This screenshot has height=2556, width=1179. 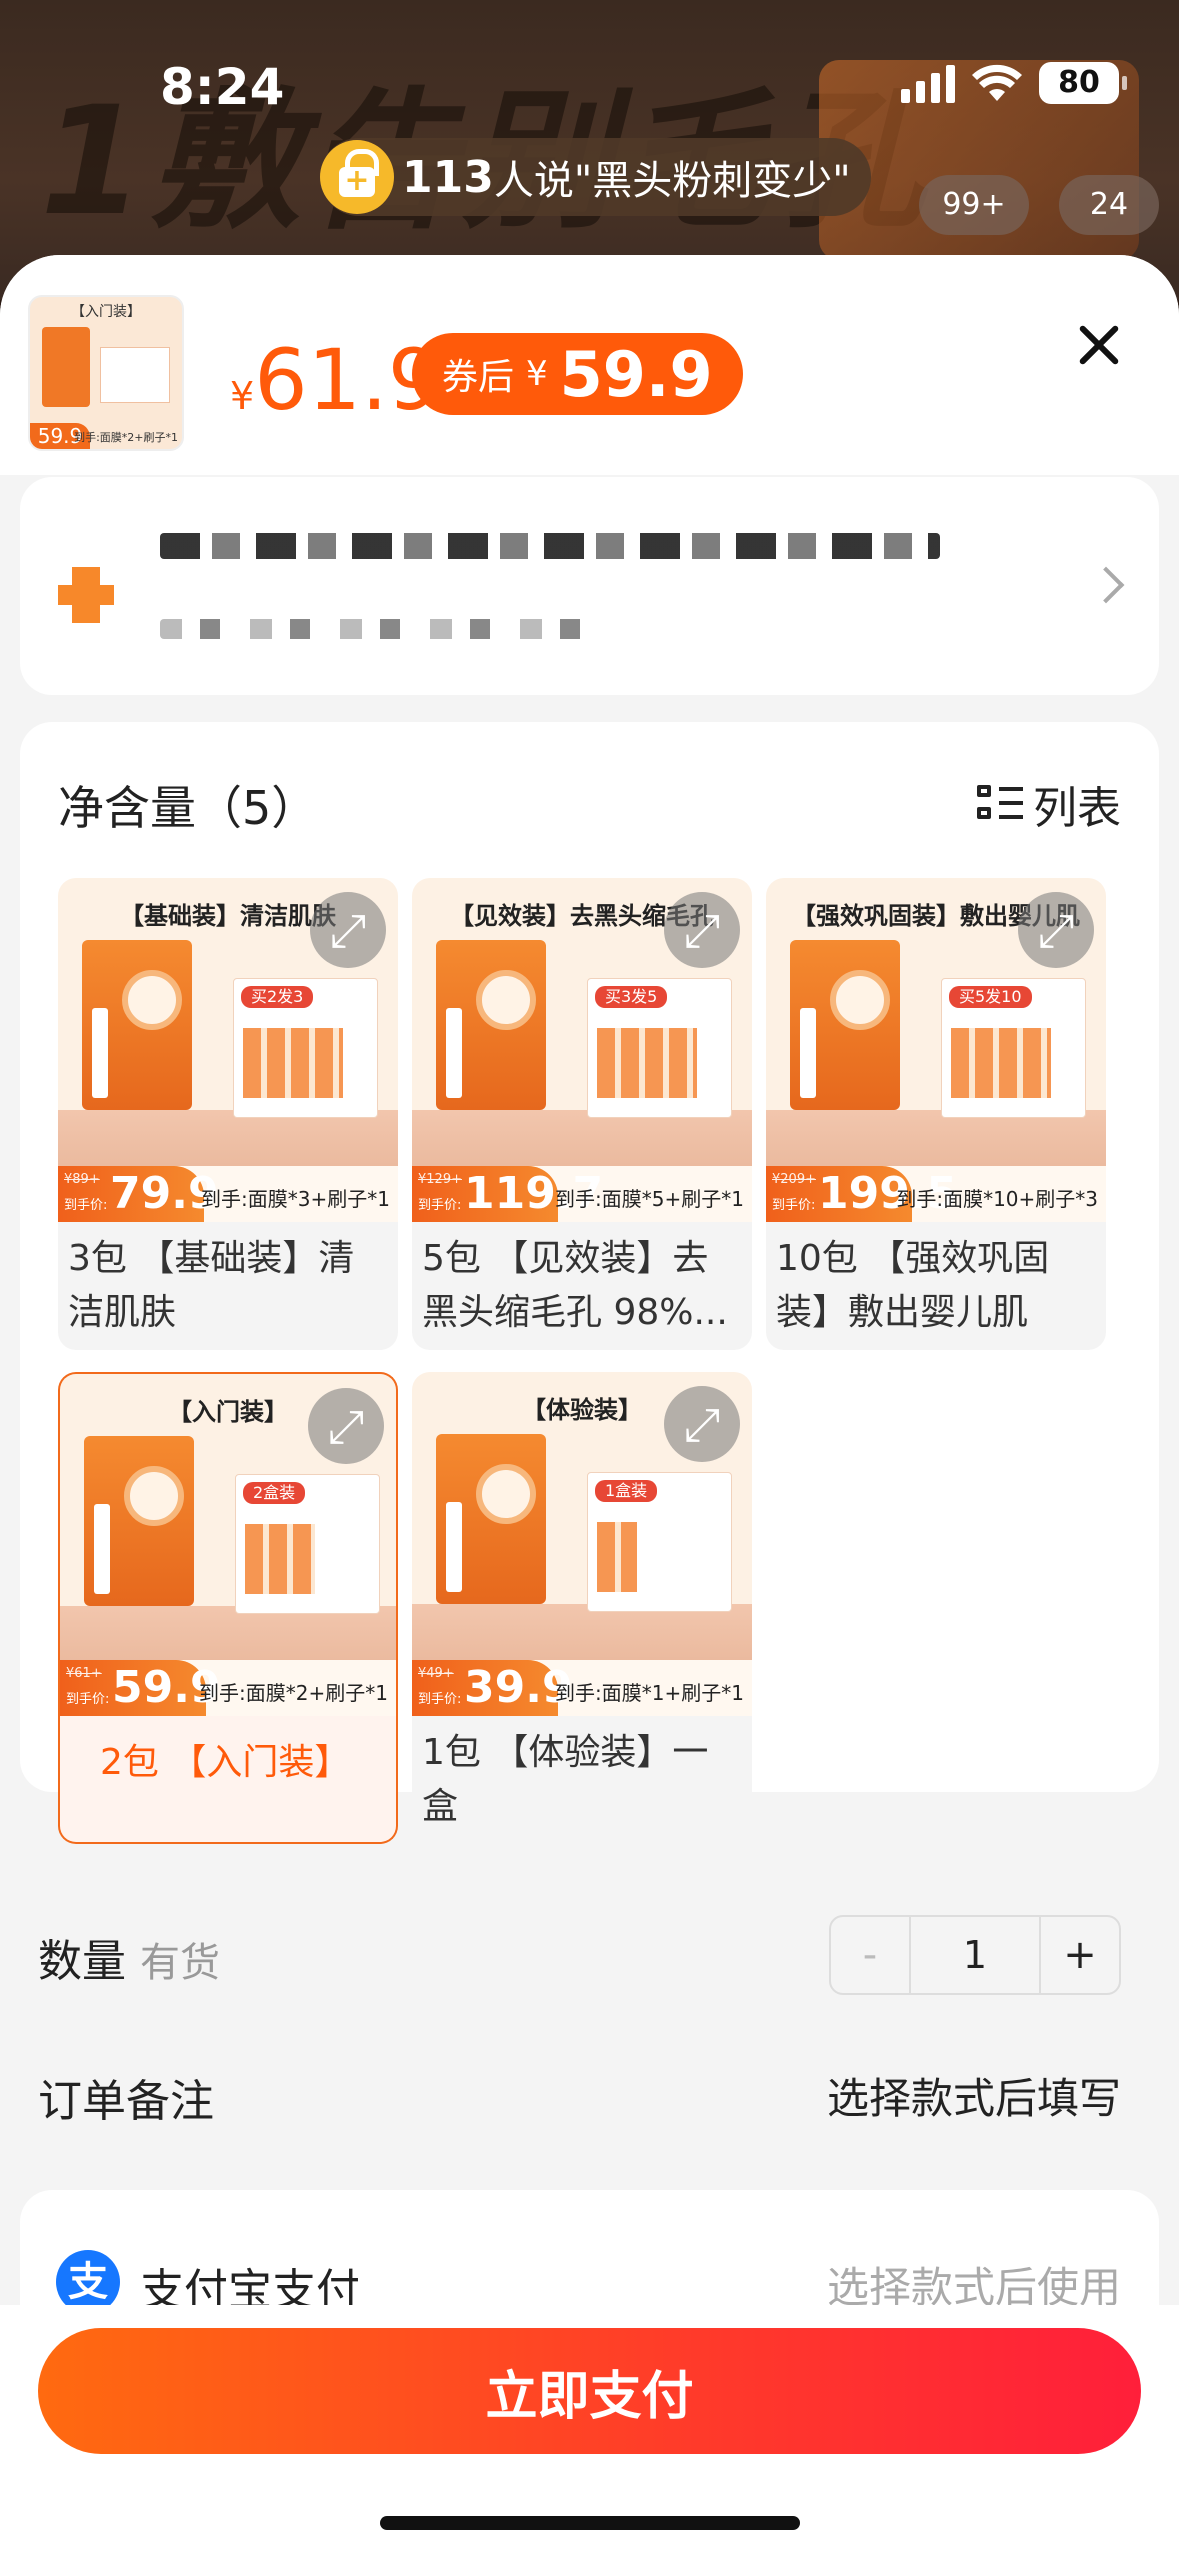 I want to click on status-icons: 80, so click(x=1014, y=83).